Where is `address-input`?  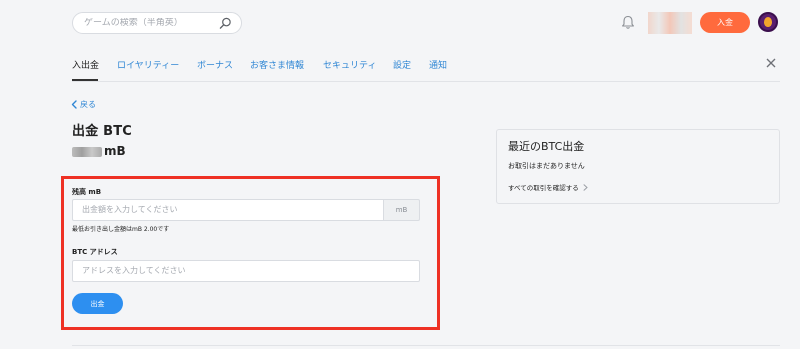
address-input is located at coordinates (227, 270).